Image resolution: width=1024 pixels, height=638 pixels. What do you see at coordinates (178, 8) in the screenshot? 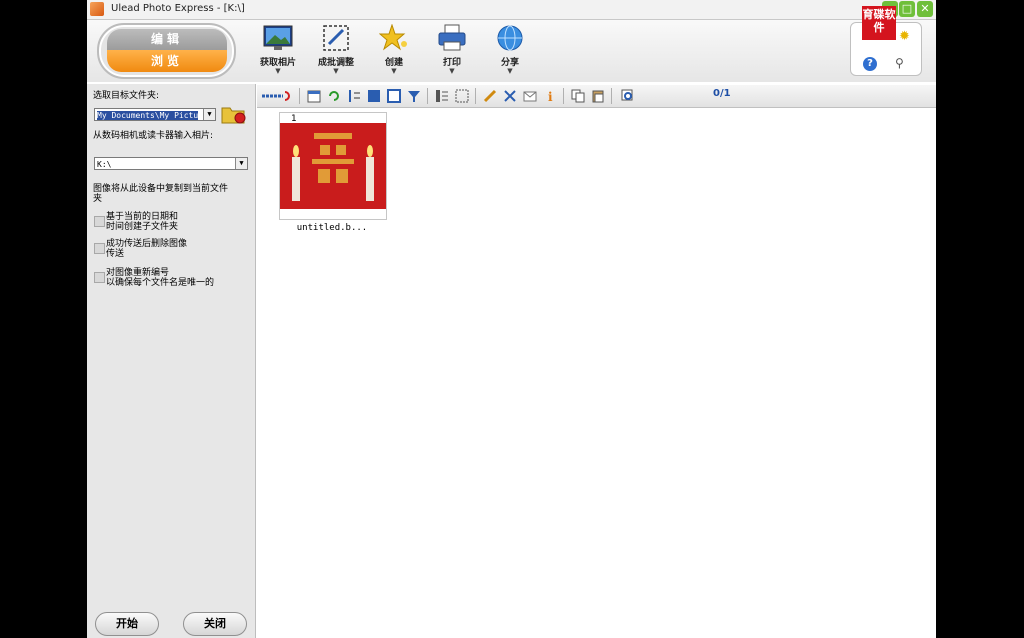
I see `window-title: Ulead Photo Express - [K:\]` at bounding box center [178, 8].